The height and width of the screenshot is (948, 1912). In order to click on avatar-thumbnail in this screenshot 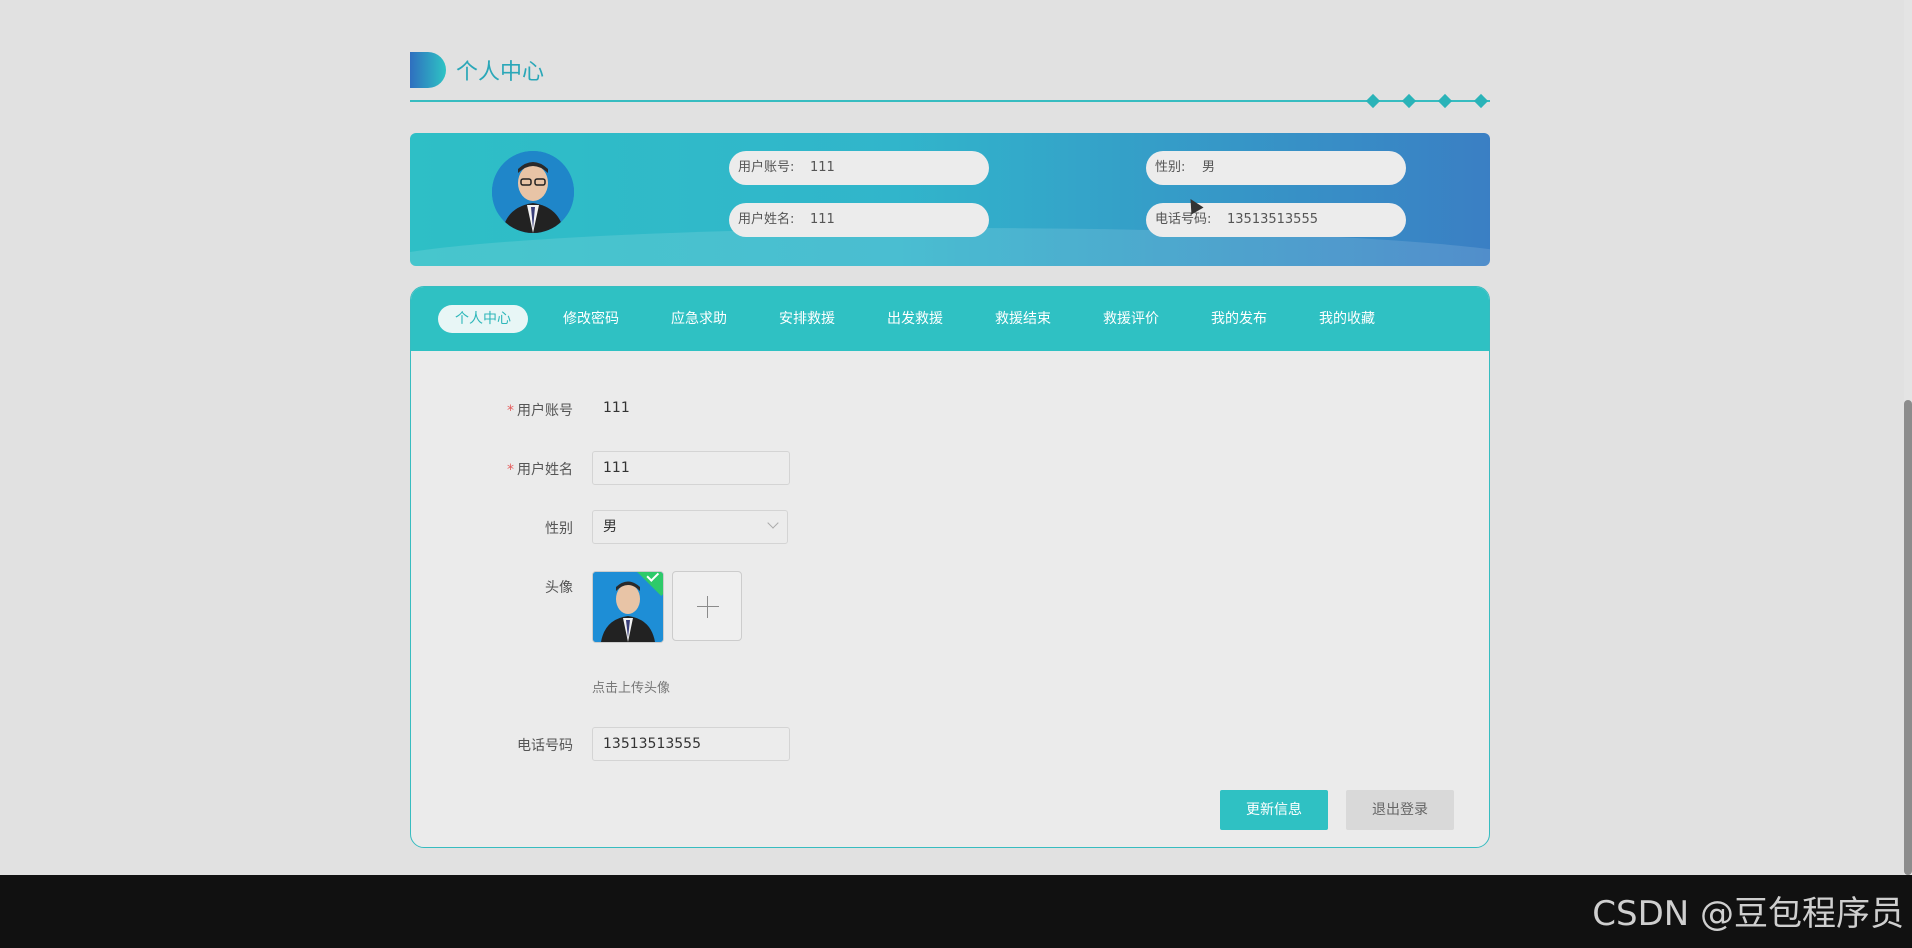, I will do `click(628, 607)`.